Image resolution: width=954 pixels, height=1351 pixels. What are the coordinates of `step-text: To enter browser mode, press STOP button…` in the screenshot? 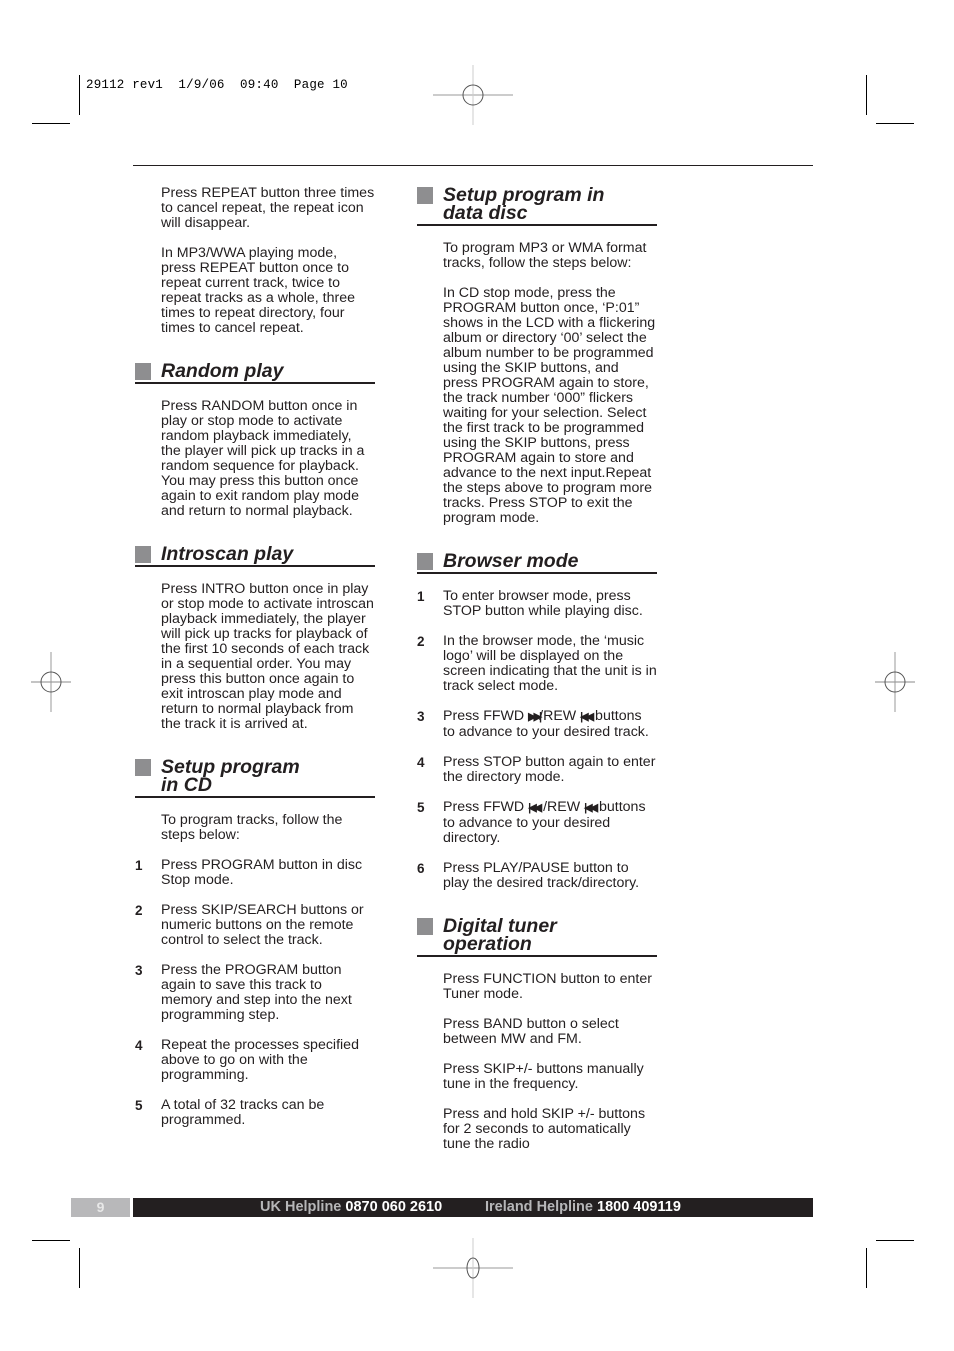 It's located at (543, 603).